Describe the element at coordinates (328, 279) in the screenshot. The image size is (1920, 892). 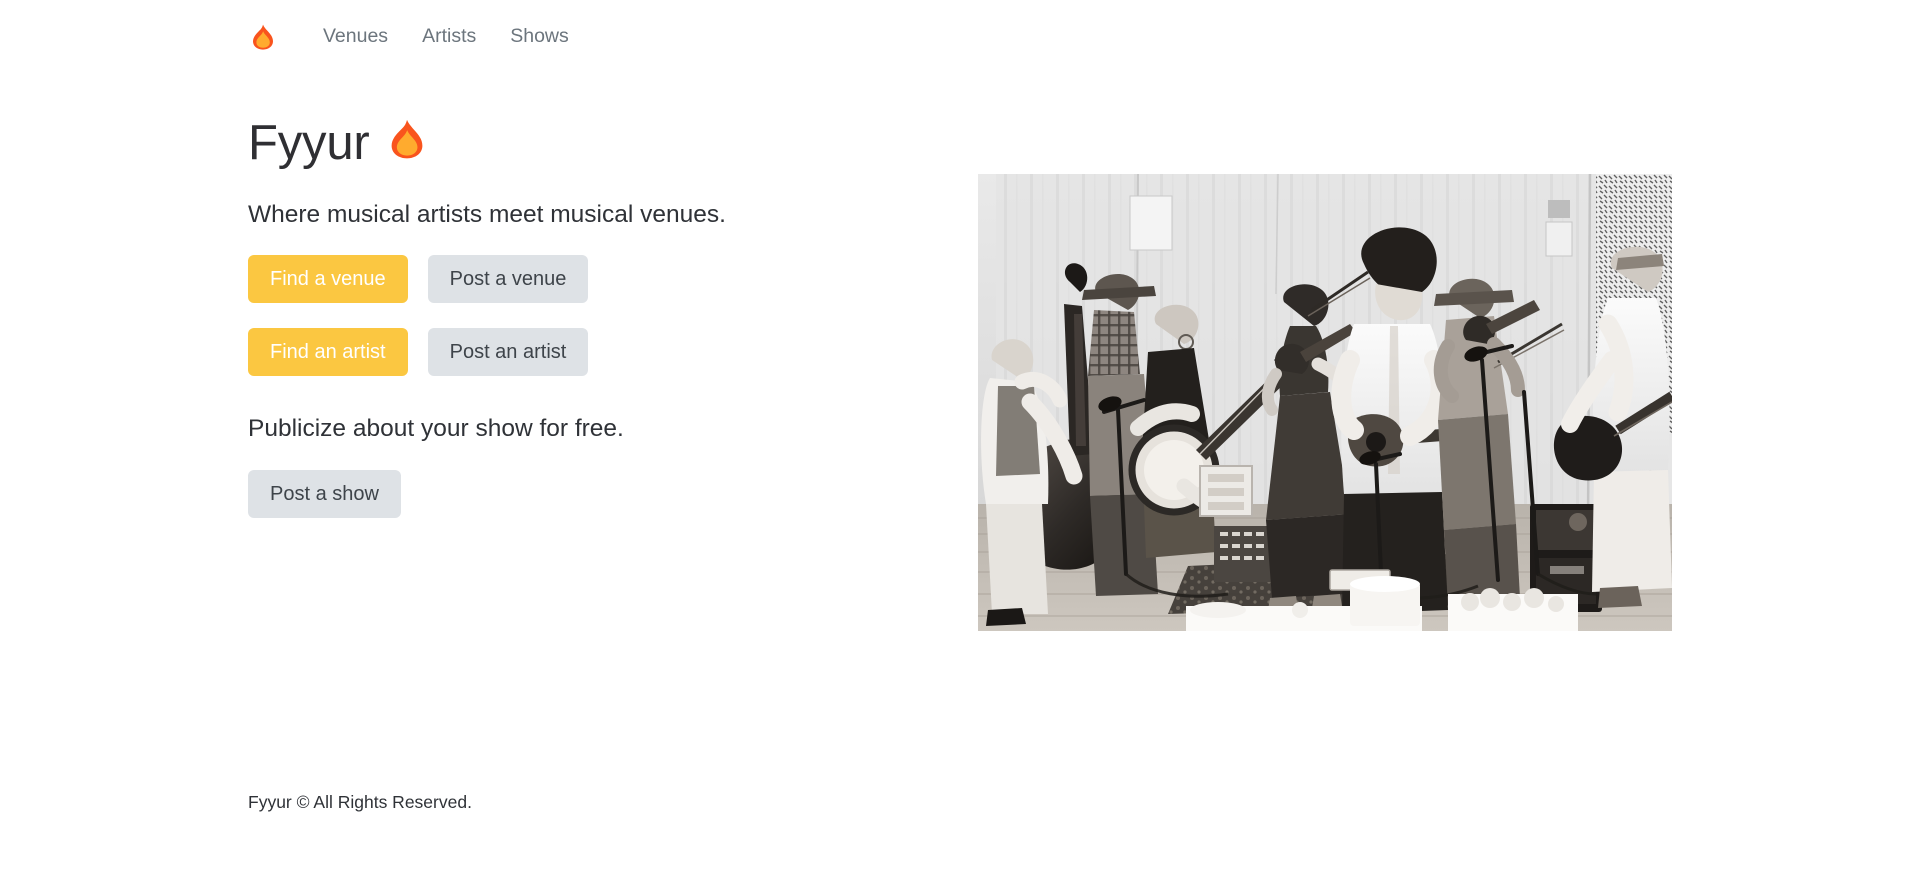
I see `find-a-venue-button: Find a venue` at that location.